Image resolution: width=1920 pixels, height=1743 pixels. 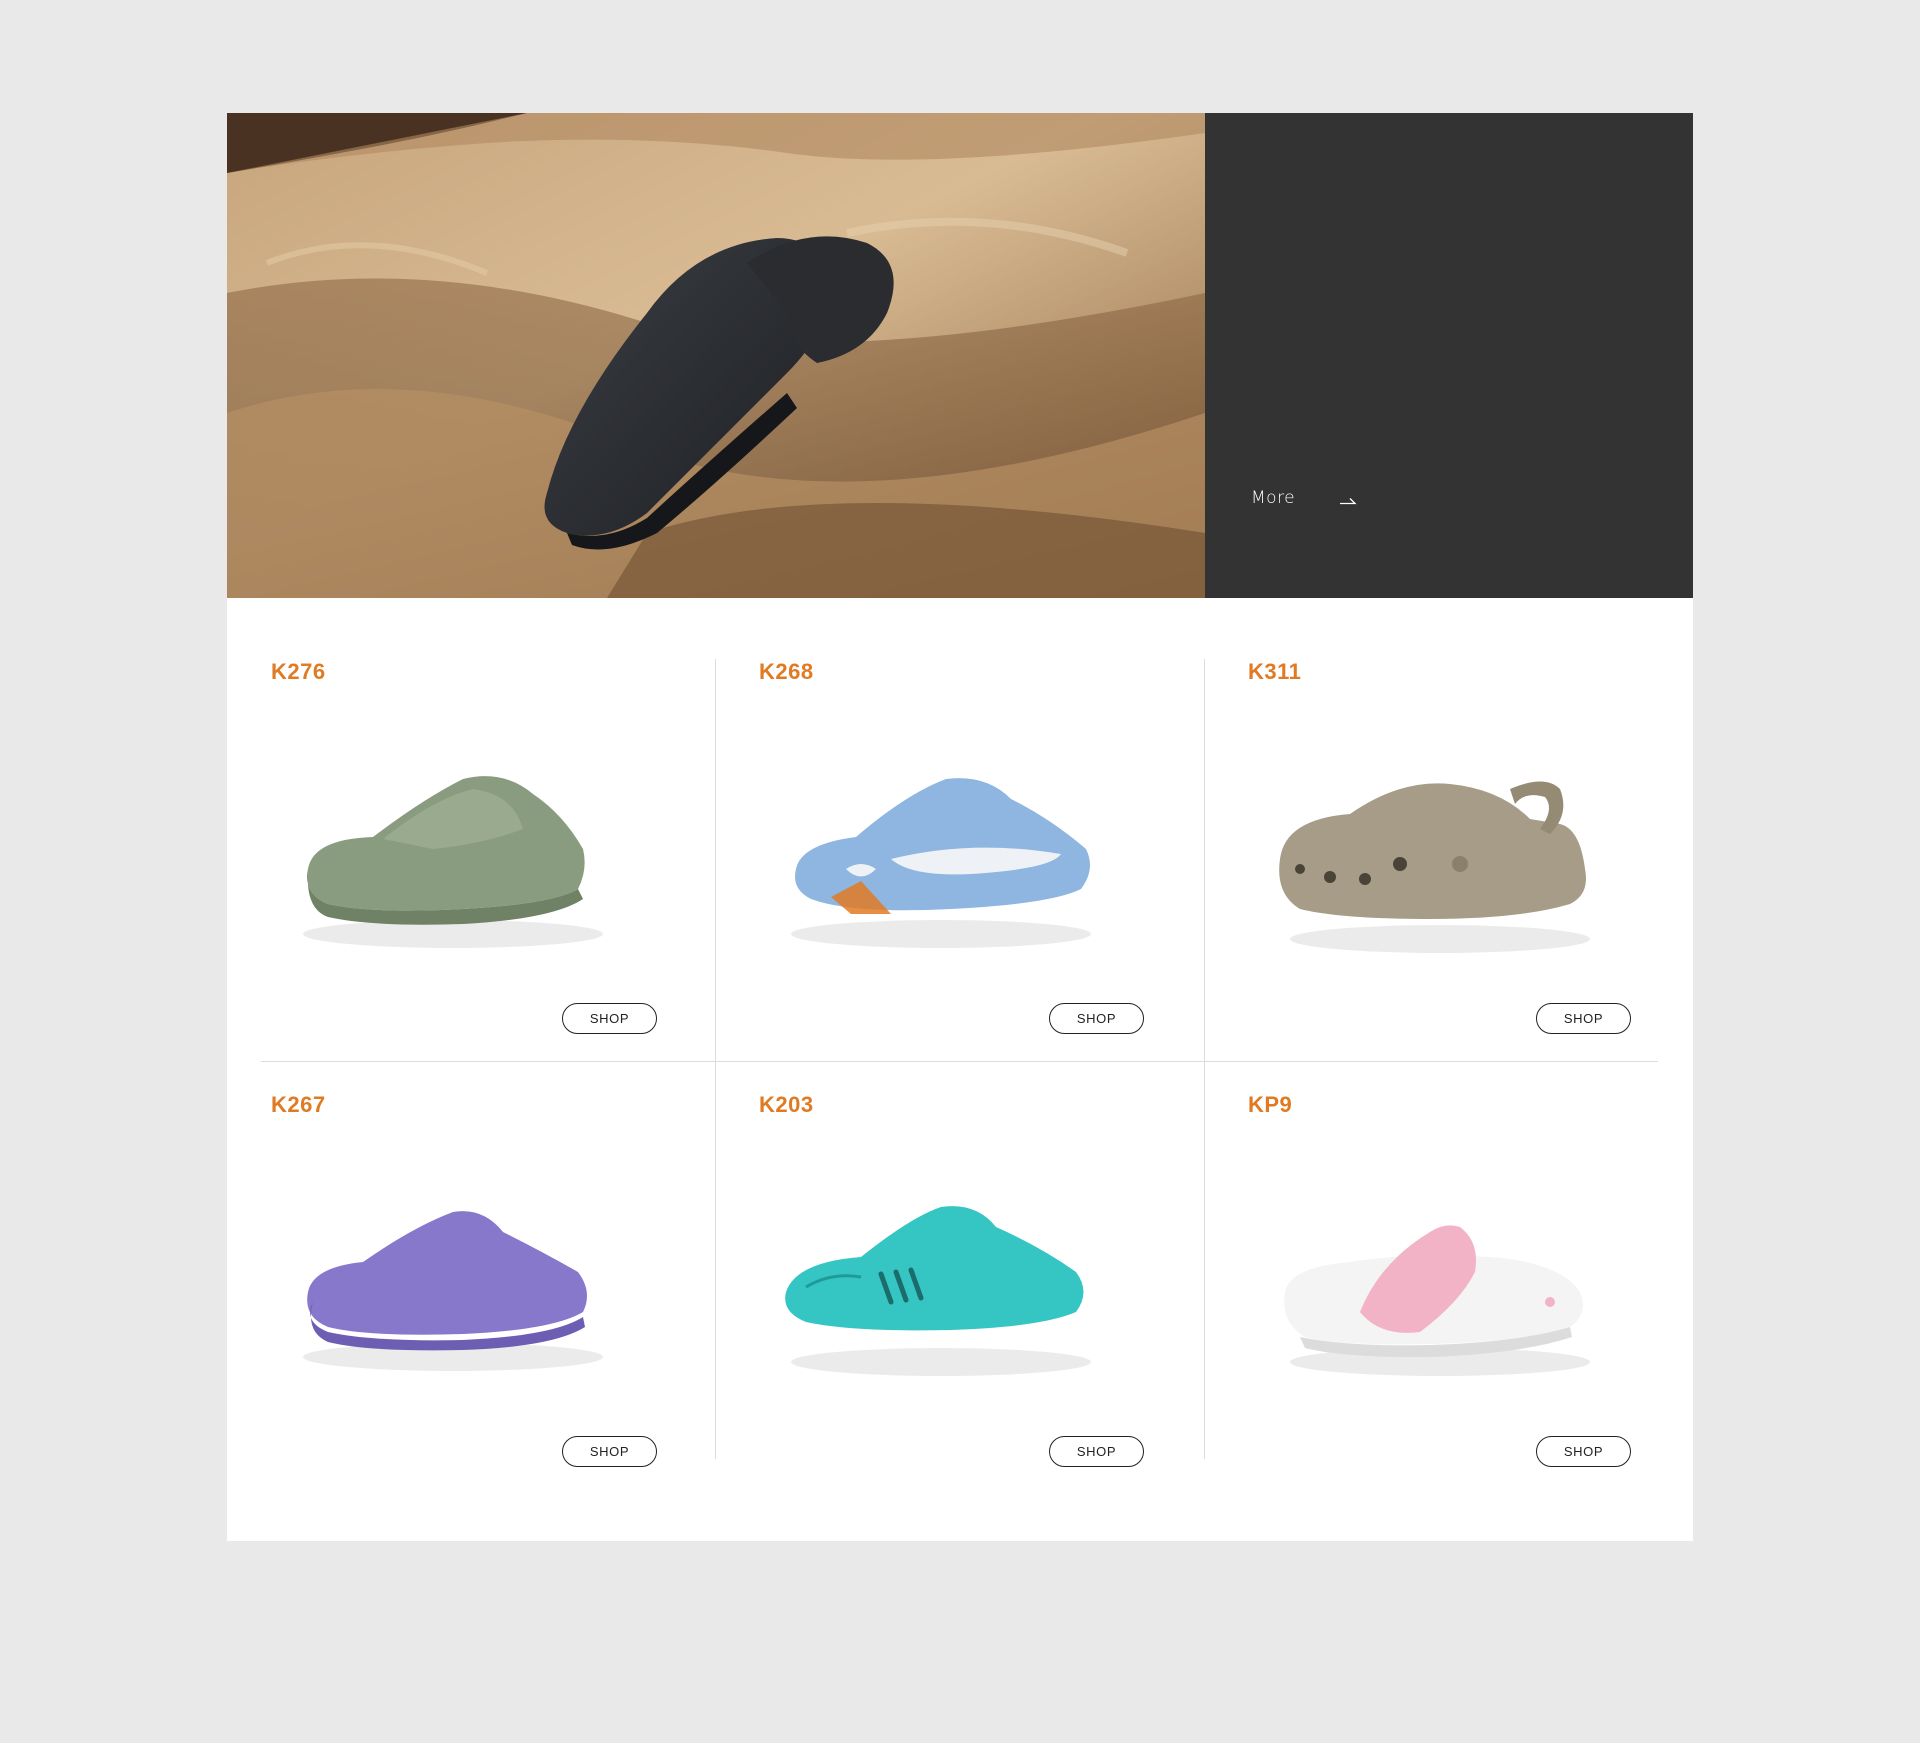 I want to click on product-card: K311 SHOP, so click(x=1482, y=859).